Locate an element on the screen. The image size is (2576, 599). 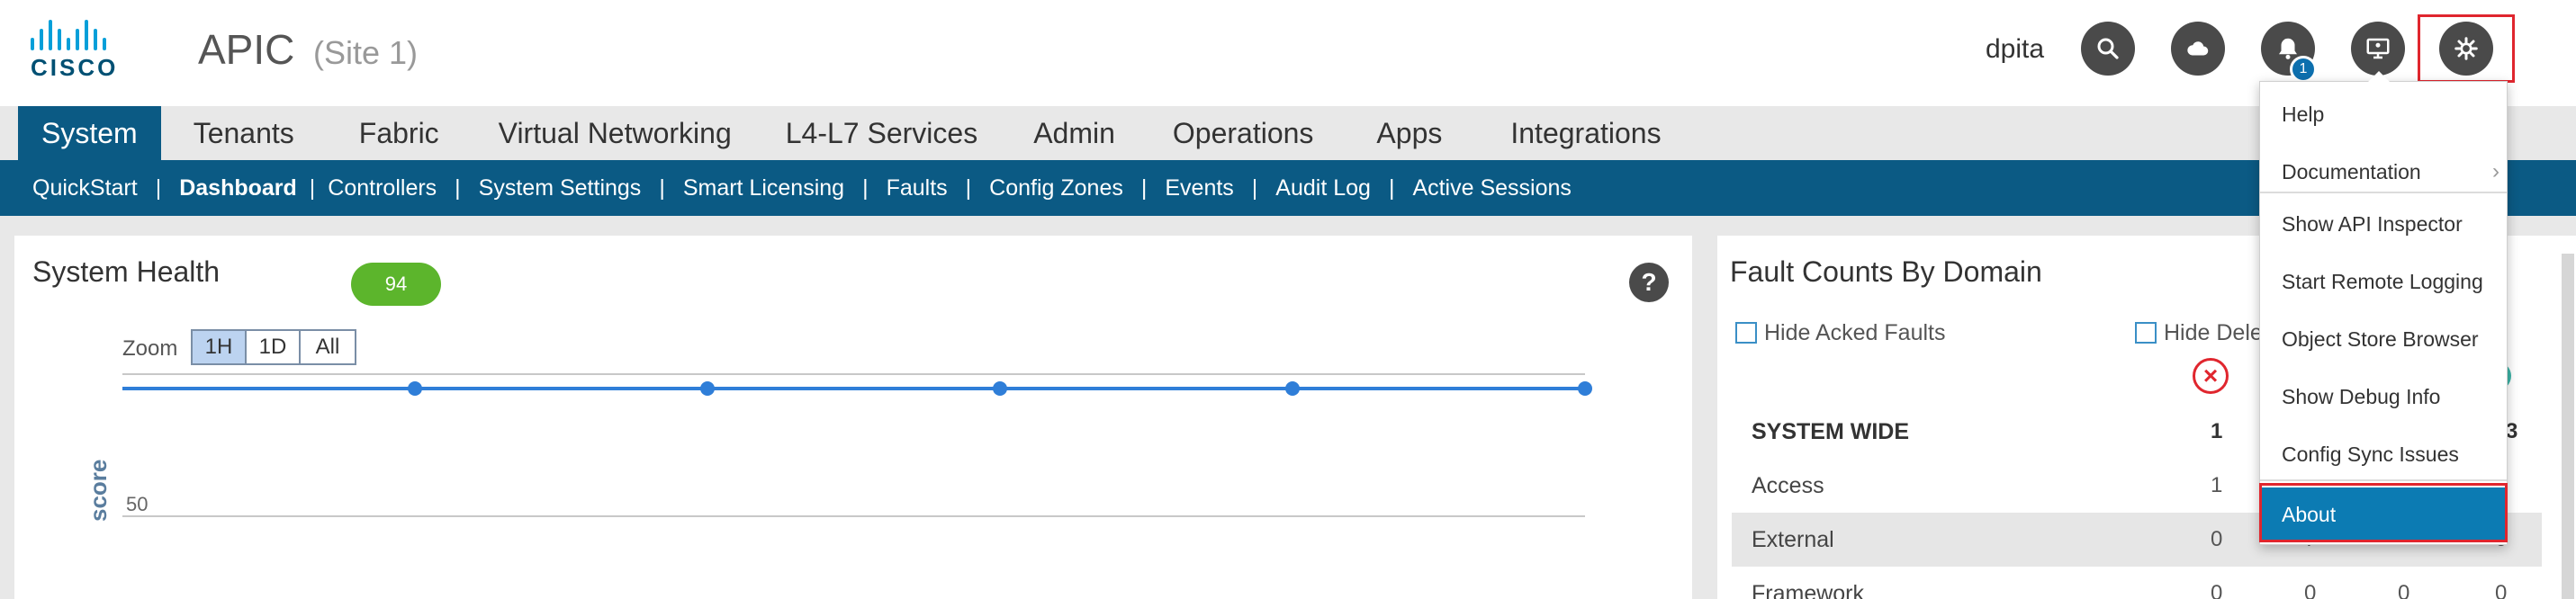
domain-name: SYSTEM WIDE is located at coordinates (1831, 431).